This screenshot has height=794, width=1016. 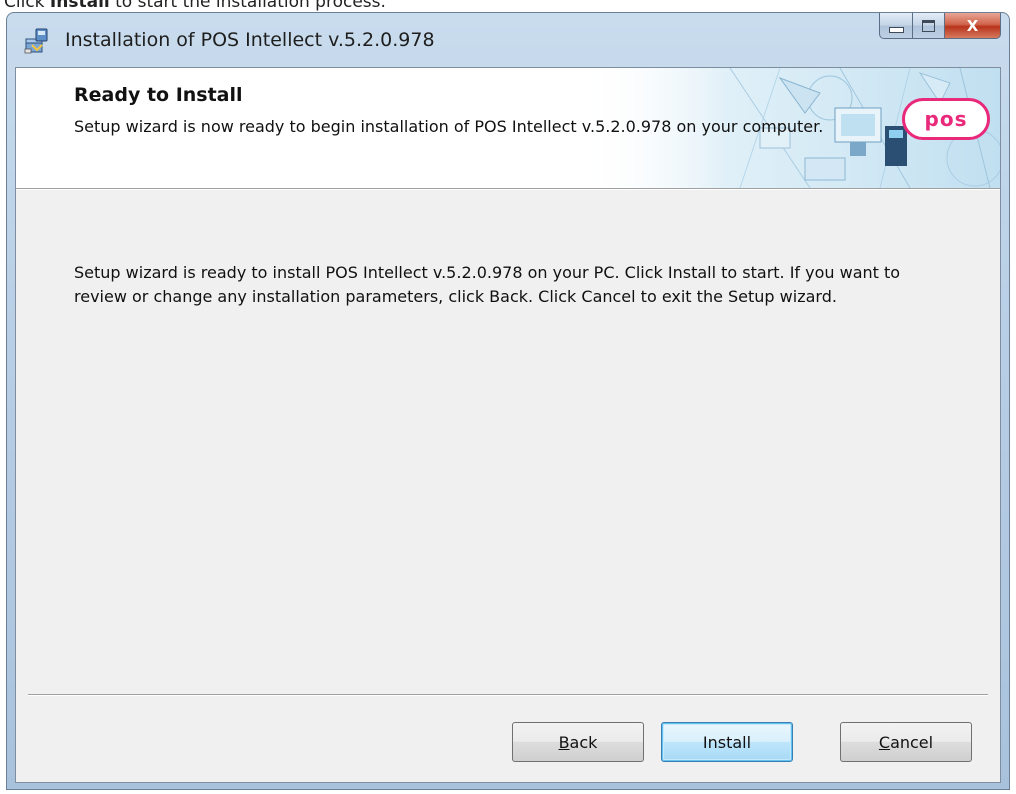 What do you see at coordinates (583, 742) in the screenshot?
I see `back-button-label: ack` at bounding box center [583, 742].